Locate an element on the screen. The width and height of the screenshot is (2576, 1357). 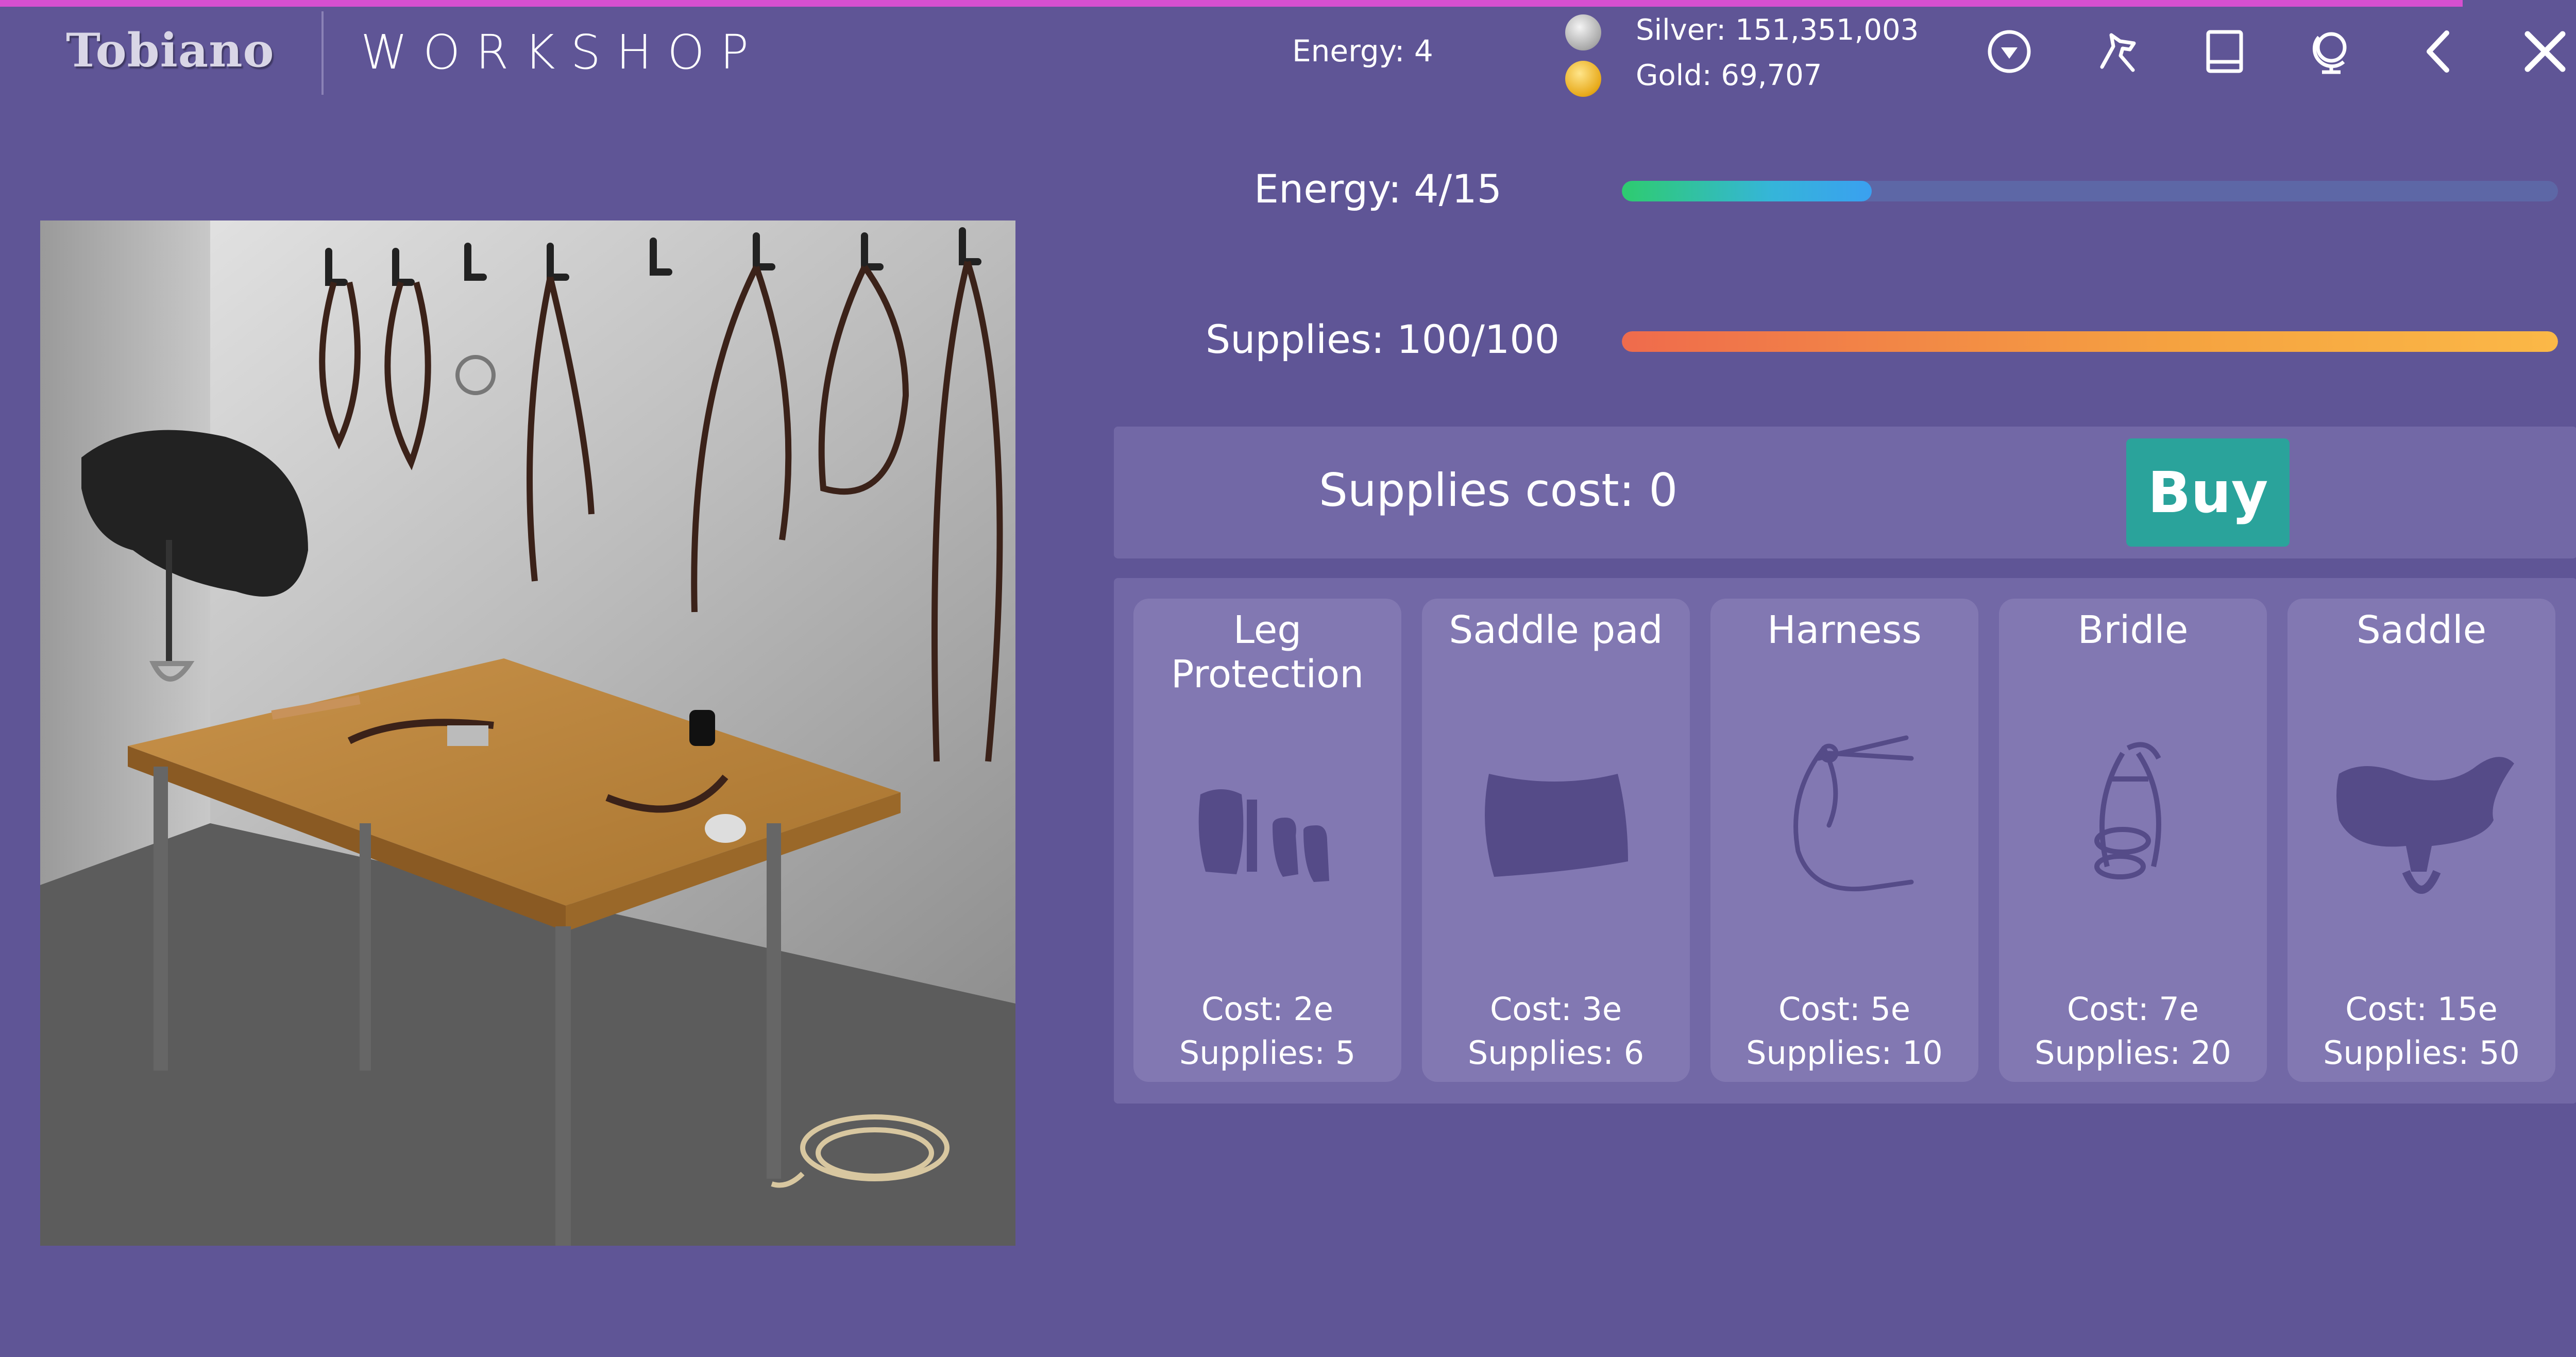
supplies-bar-fill is located at coordinates (2090, 341).